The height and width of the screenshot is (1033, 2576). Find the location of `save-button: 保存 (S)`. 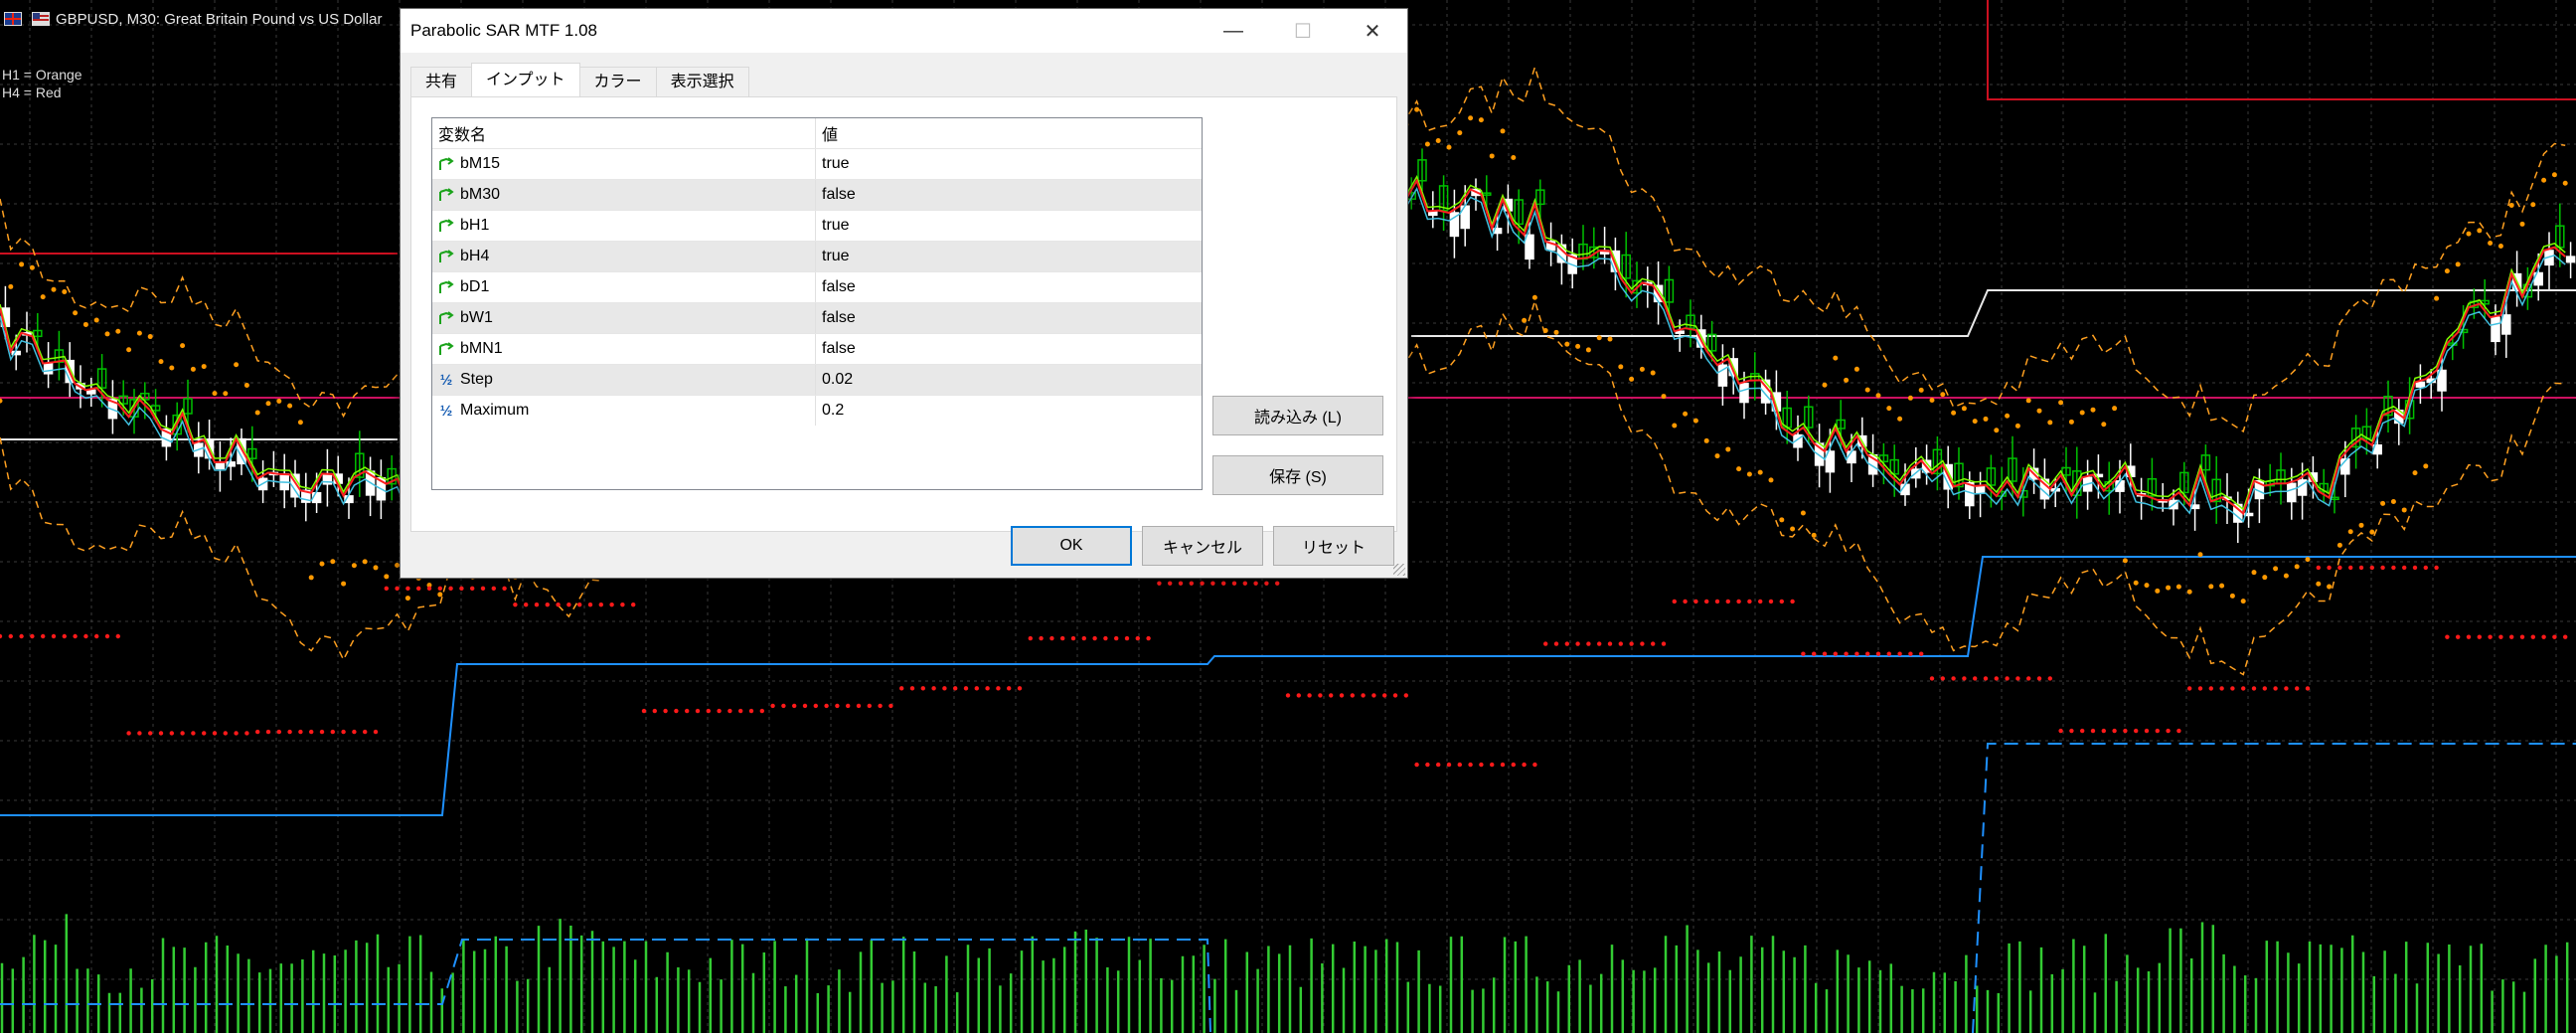

save-button: 保存 (S) is located at coordinates (1297, 475).